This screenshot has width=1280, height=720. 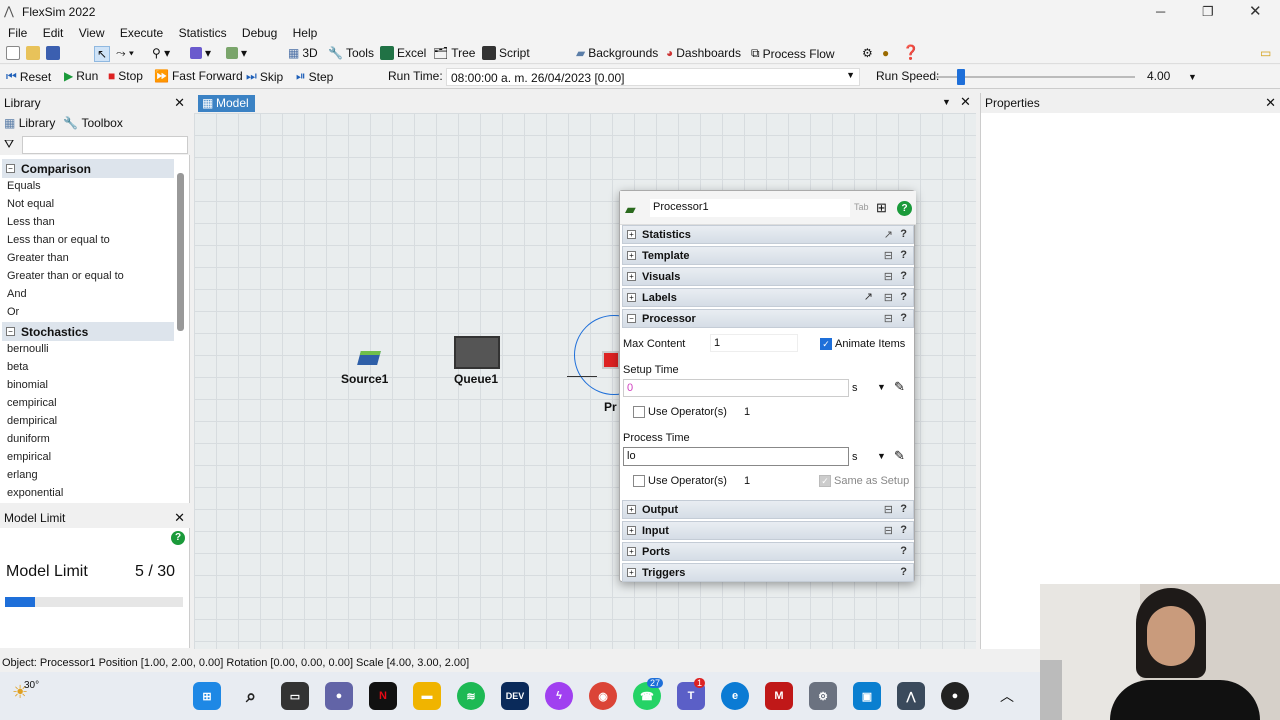 What do you see at coordinates (750, 208) in the screenshot?
I see `object-name-field: Processor1` at bounding box center [750, 208].